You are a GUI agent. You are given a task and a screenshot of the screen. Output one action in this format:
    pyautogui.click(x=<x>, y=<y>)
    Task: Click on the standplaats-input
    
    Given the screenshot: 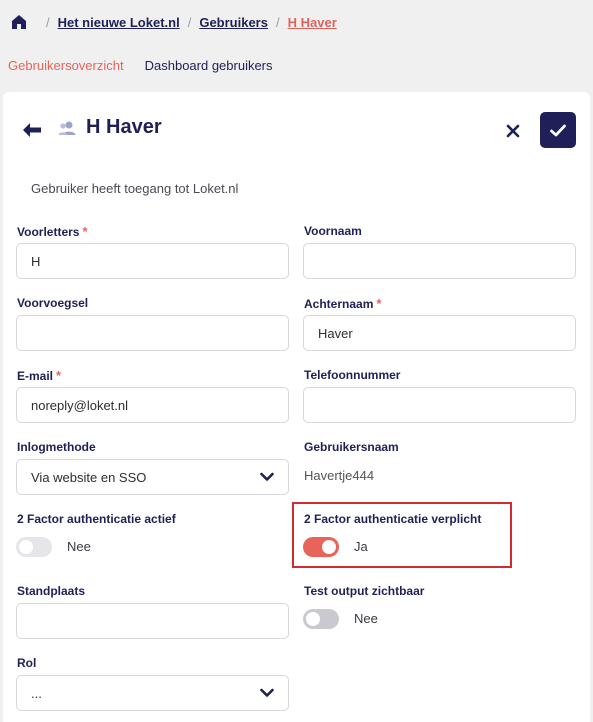 What is the action you would take?
    pyautogui.click(x=152, y=621)
    